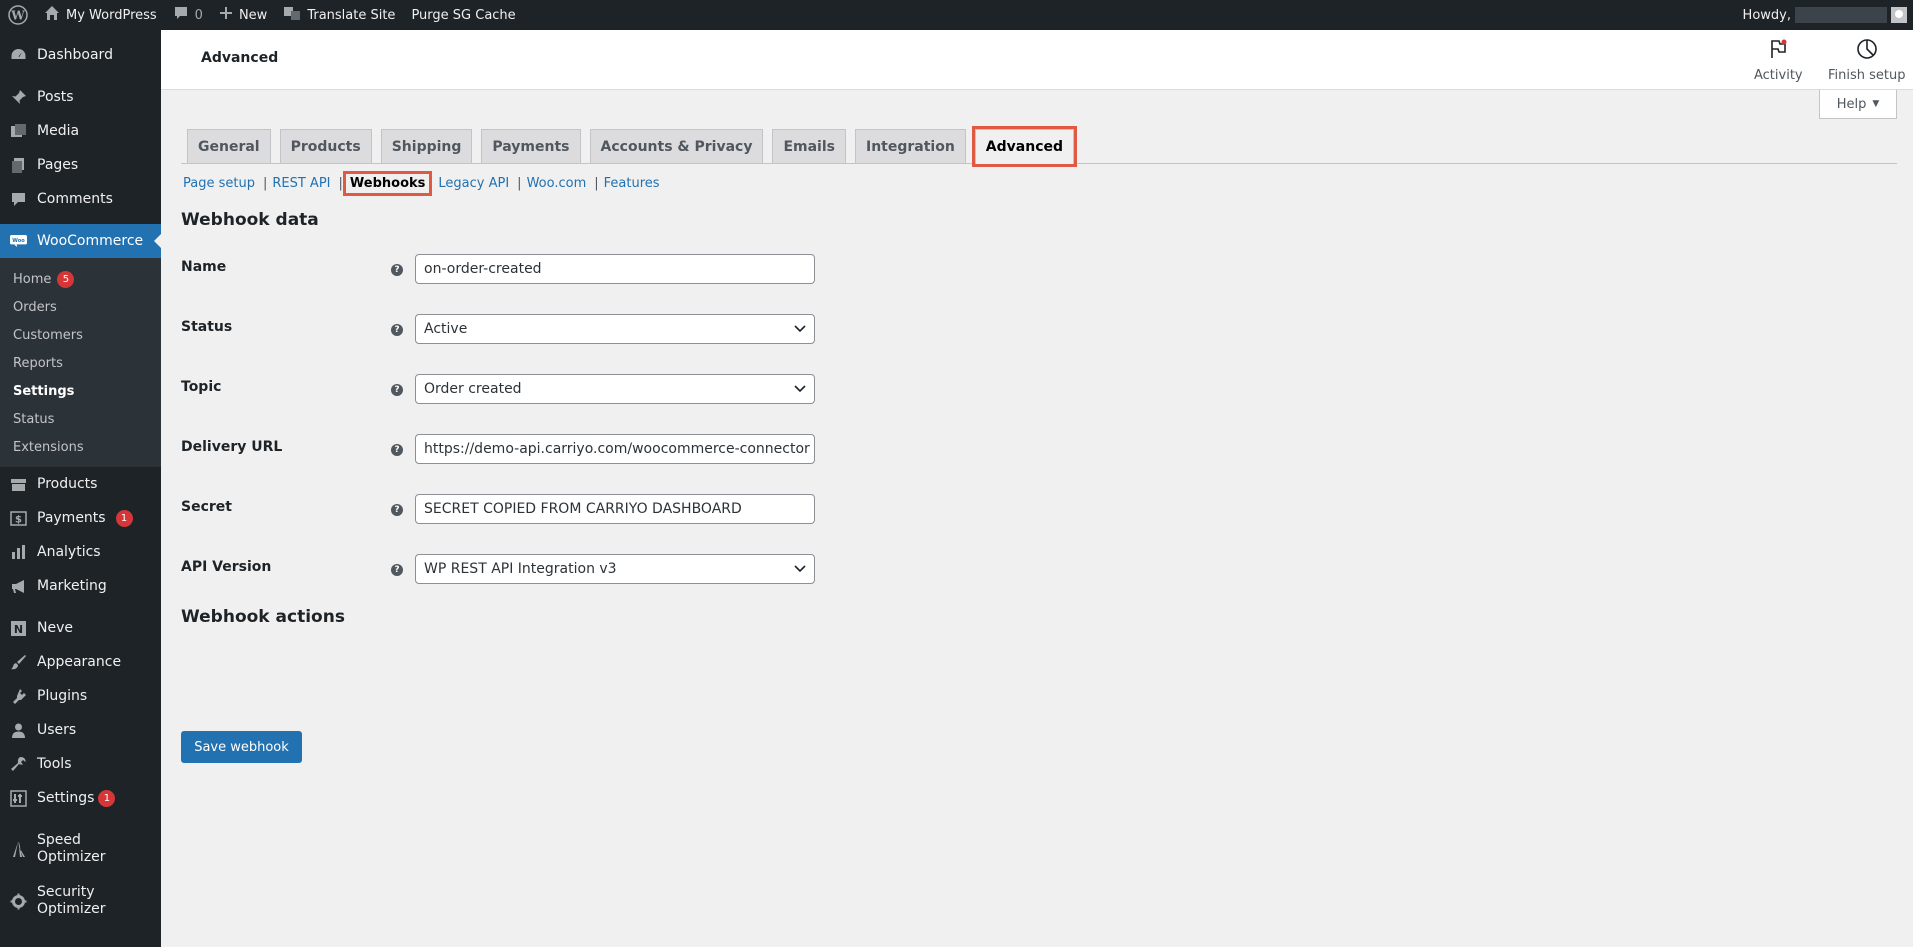 The image size is (1913, 947). I want to click on menu-products-label: Products, so click(67, 484).